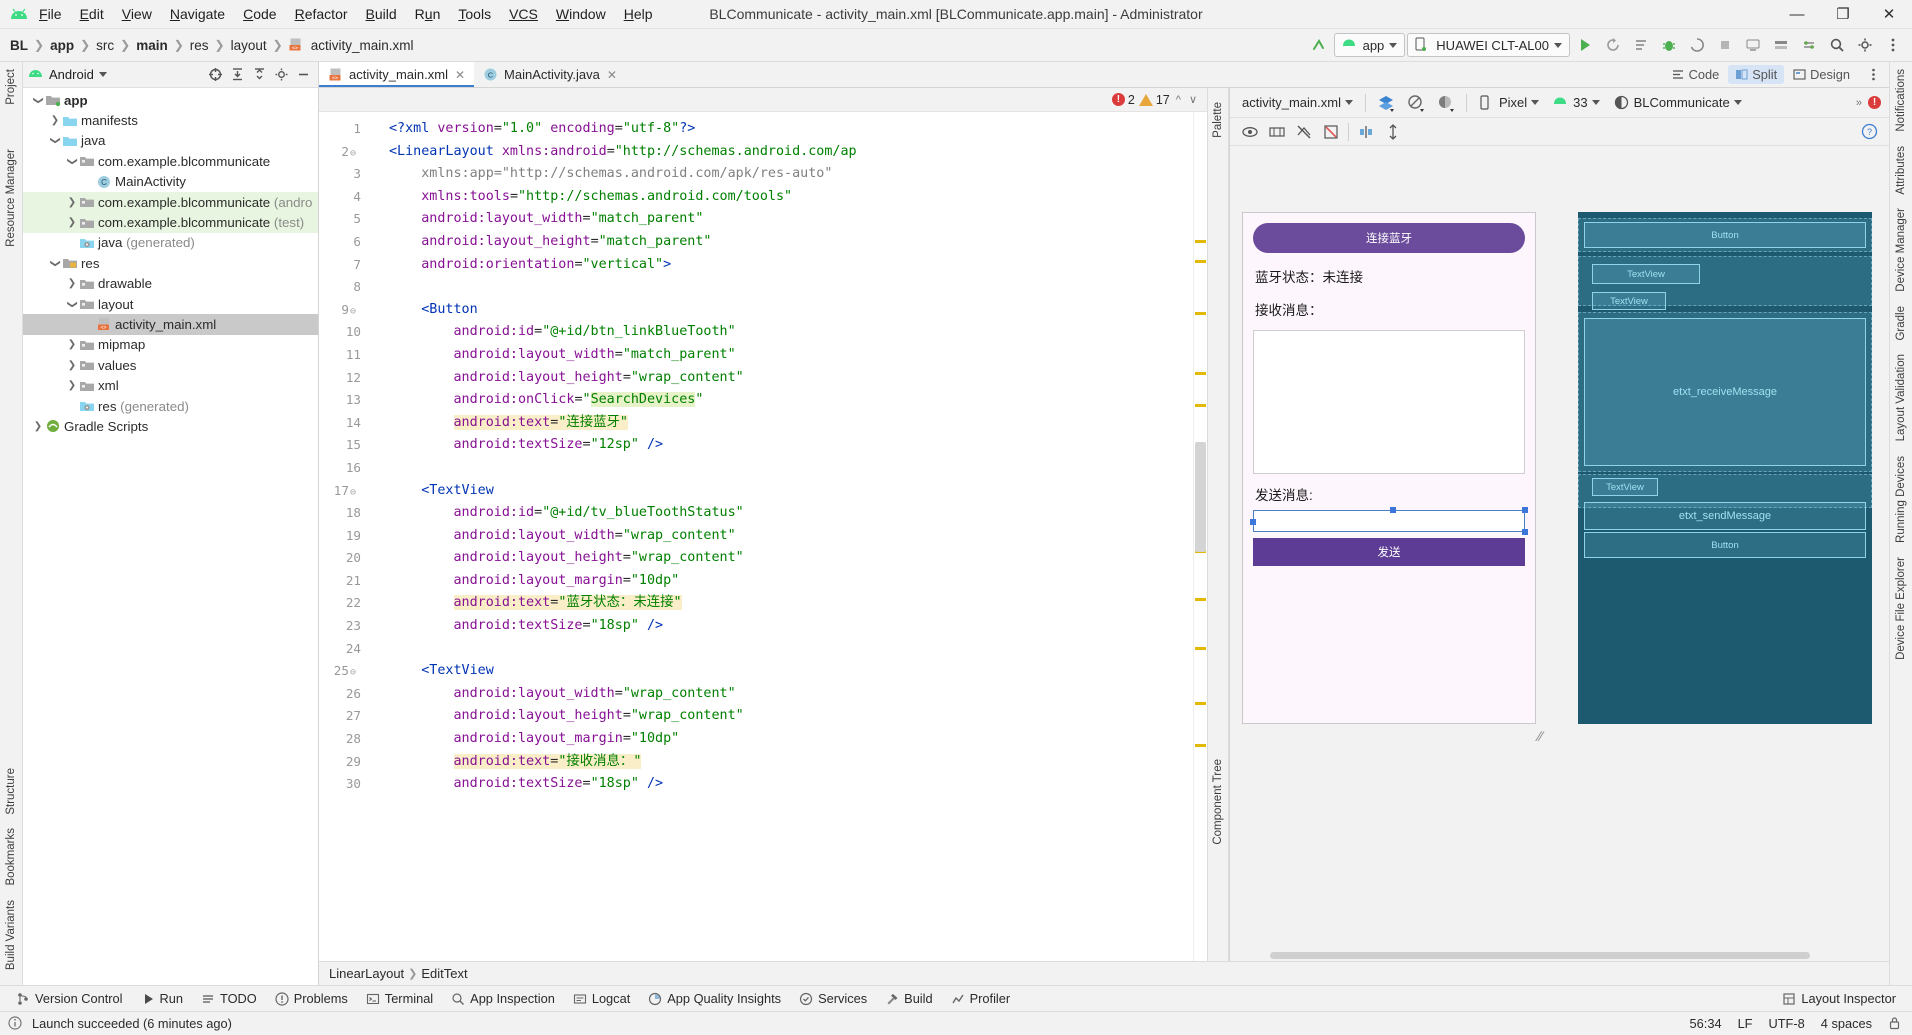 This screenshot has height=1035, width=1912. I want to click on tab-more-options-icon, so click(1873, 75).